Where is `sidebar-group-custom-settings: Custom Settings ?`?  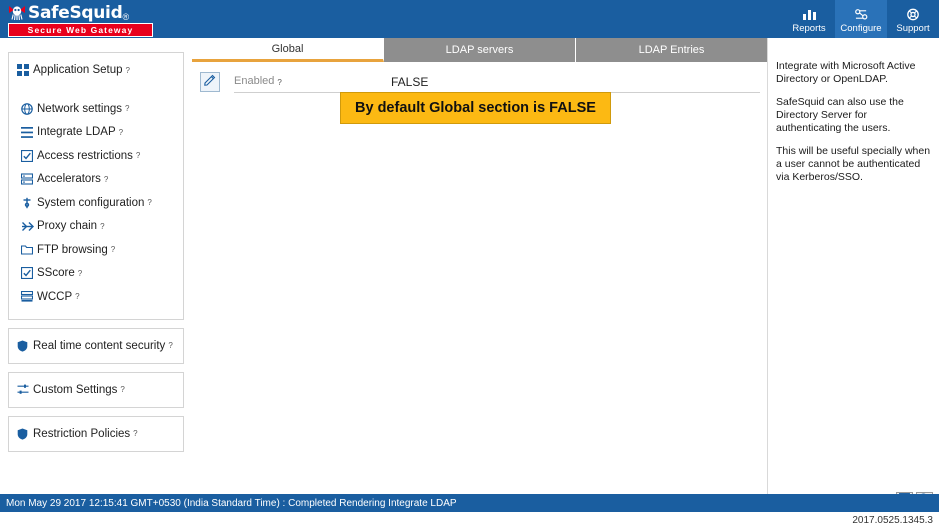 sidebar-group-custom-settings: Custom Settings ? is located at coordinates (96, 389).